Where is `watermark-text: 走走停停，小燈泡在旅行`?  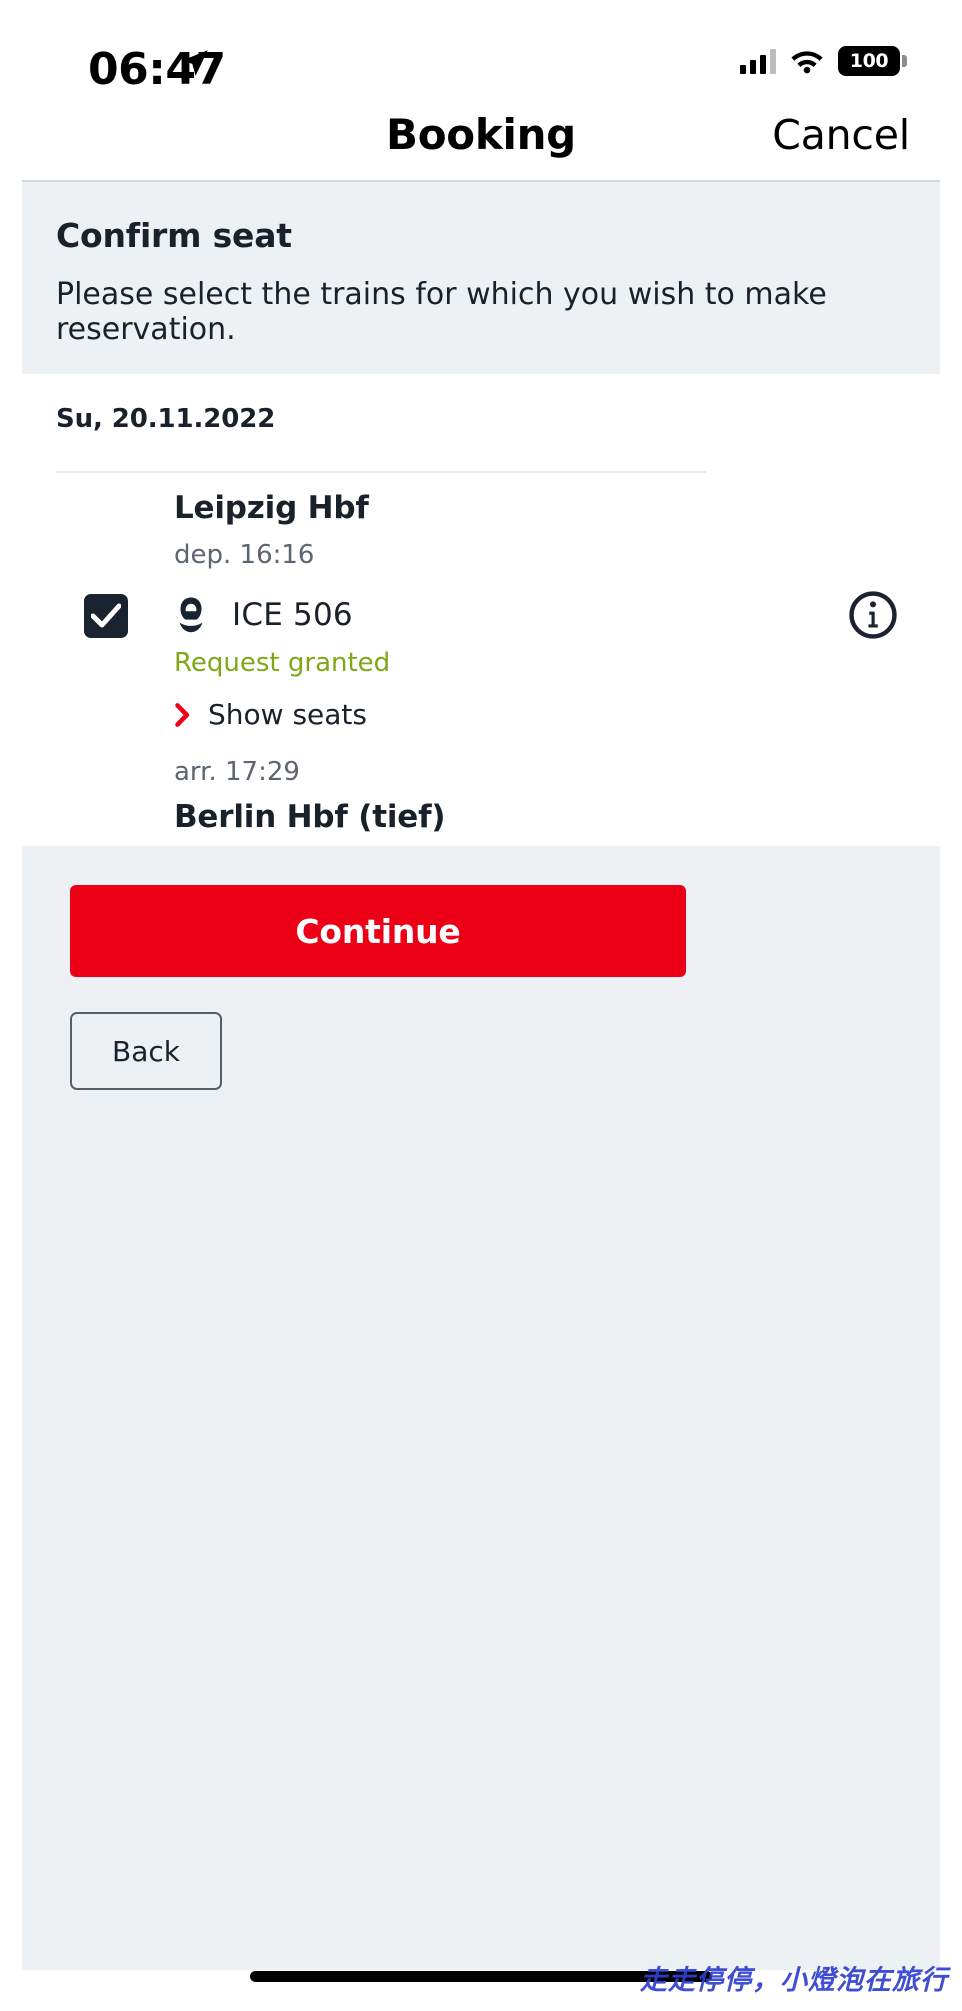 watermark-text: 走走停停，小燈泡在旅行 is located at coordinates (794, 1980).